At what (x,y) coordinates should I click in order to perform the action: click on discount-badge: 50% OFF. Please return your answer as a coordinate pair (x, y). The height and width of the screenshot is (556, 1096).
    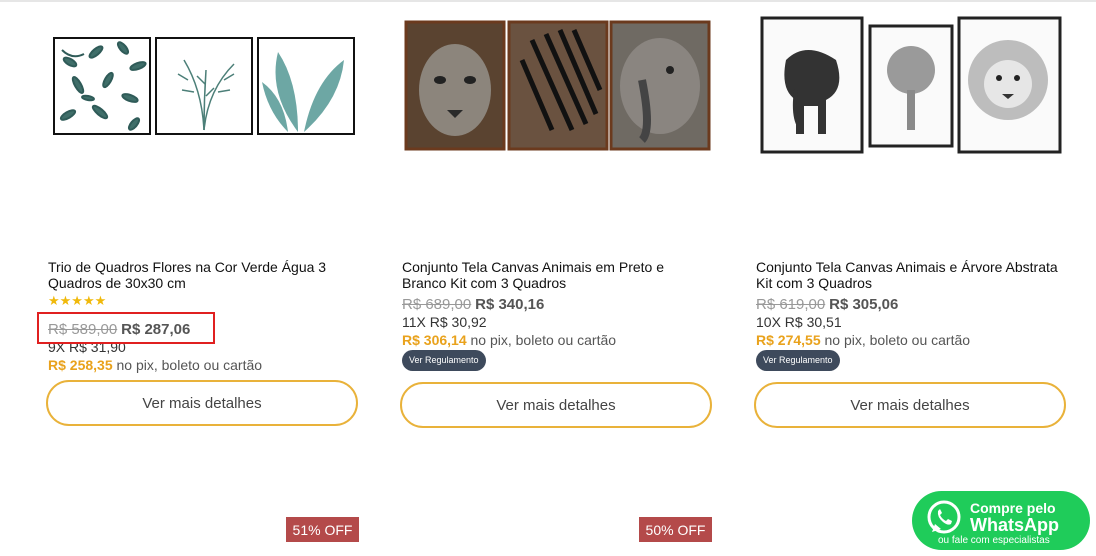
    Looking at the image, I should click on (675, 529).